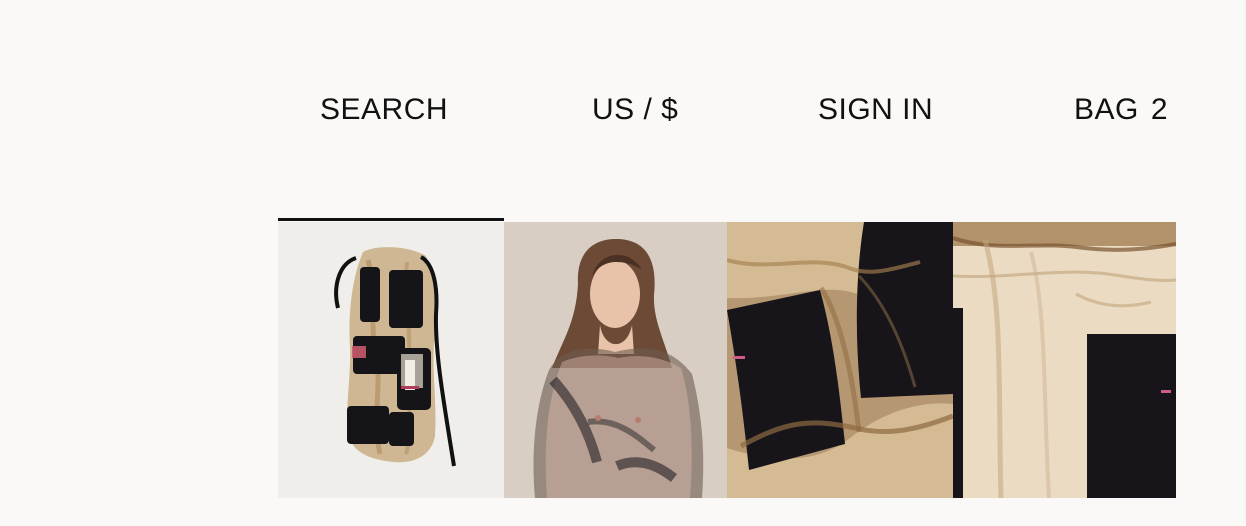 The width and height of the screenshot is (1246, 526). I want to click on fabric-detail-image, so click(840, 360).